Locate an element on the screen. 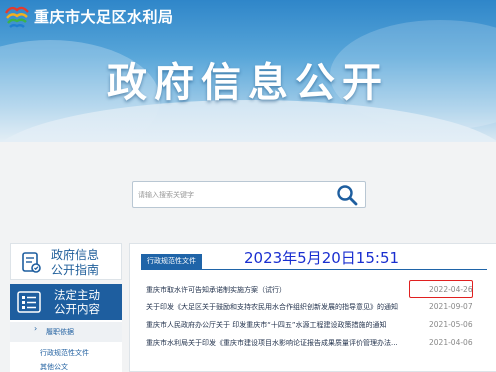 The height and width of the screenshot is (372, 496). sidebar-item-label: 政府信息 公开指南 is located at coordinates (75, 263).